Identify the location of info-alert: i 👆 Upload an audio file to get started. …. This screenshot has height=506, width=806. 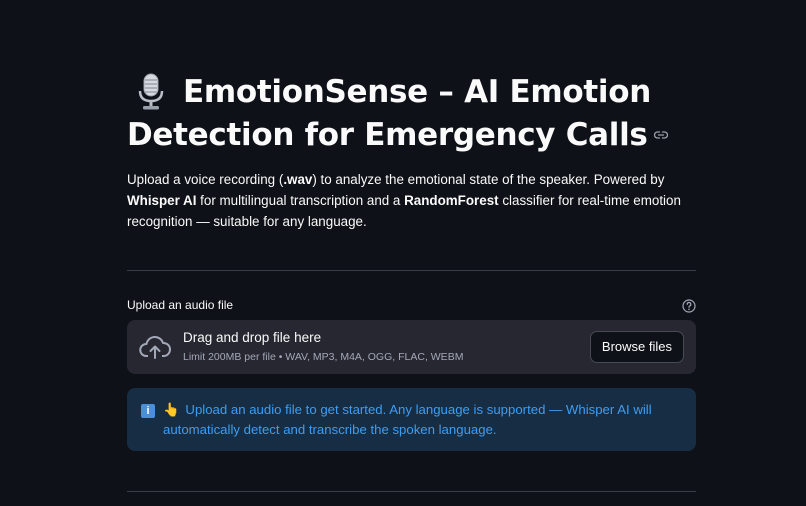
(411, 419).